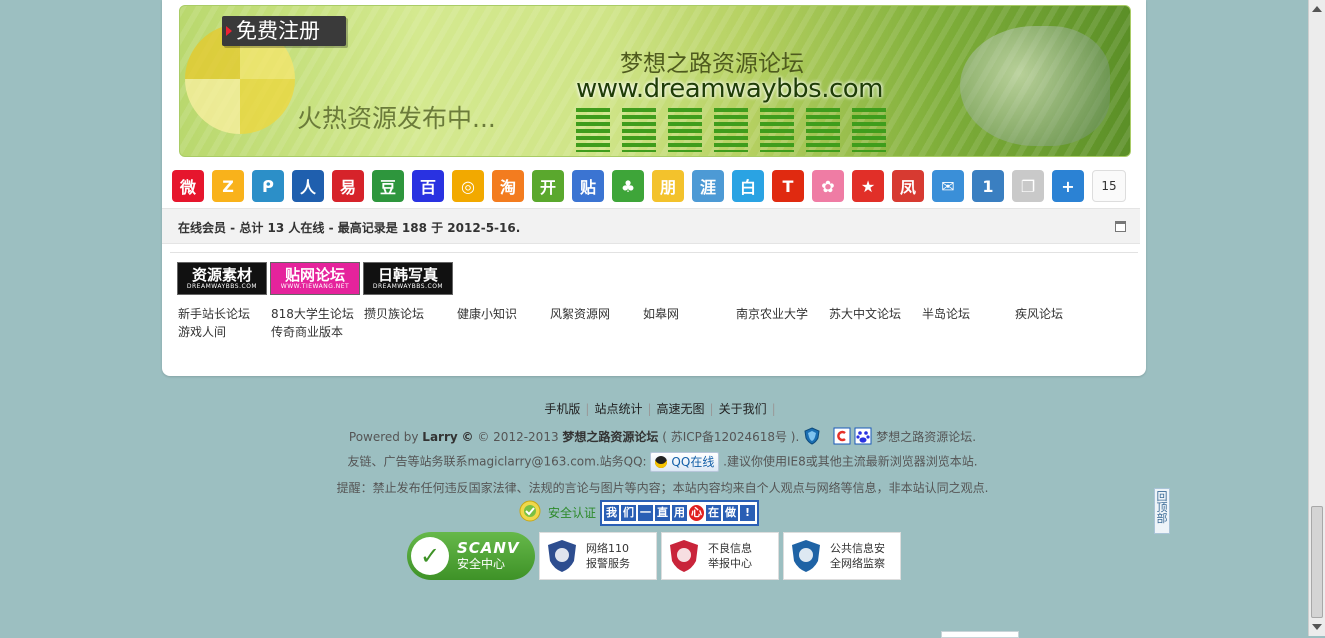 This screenshot has width=1325, height=638. I want to click on friend-link: 健康小知识, so click(503, 314).